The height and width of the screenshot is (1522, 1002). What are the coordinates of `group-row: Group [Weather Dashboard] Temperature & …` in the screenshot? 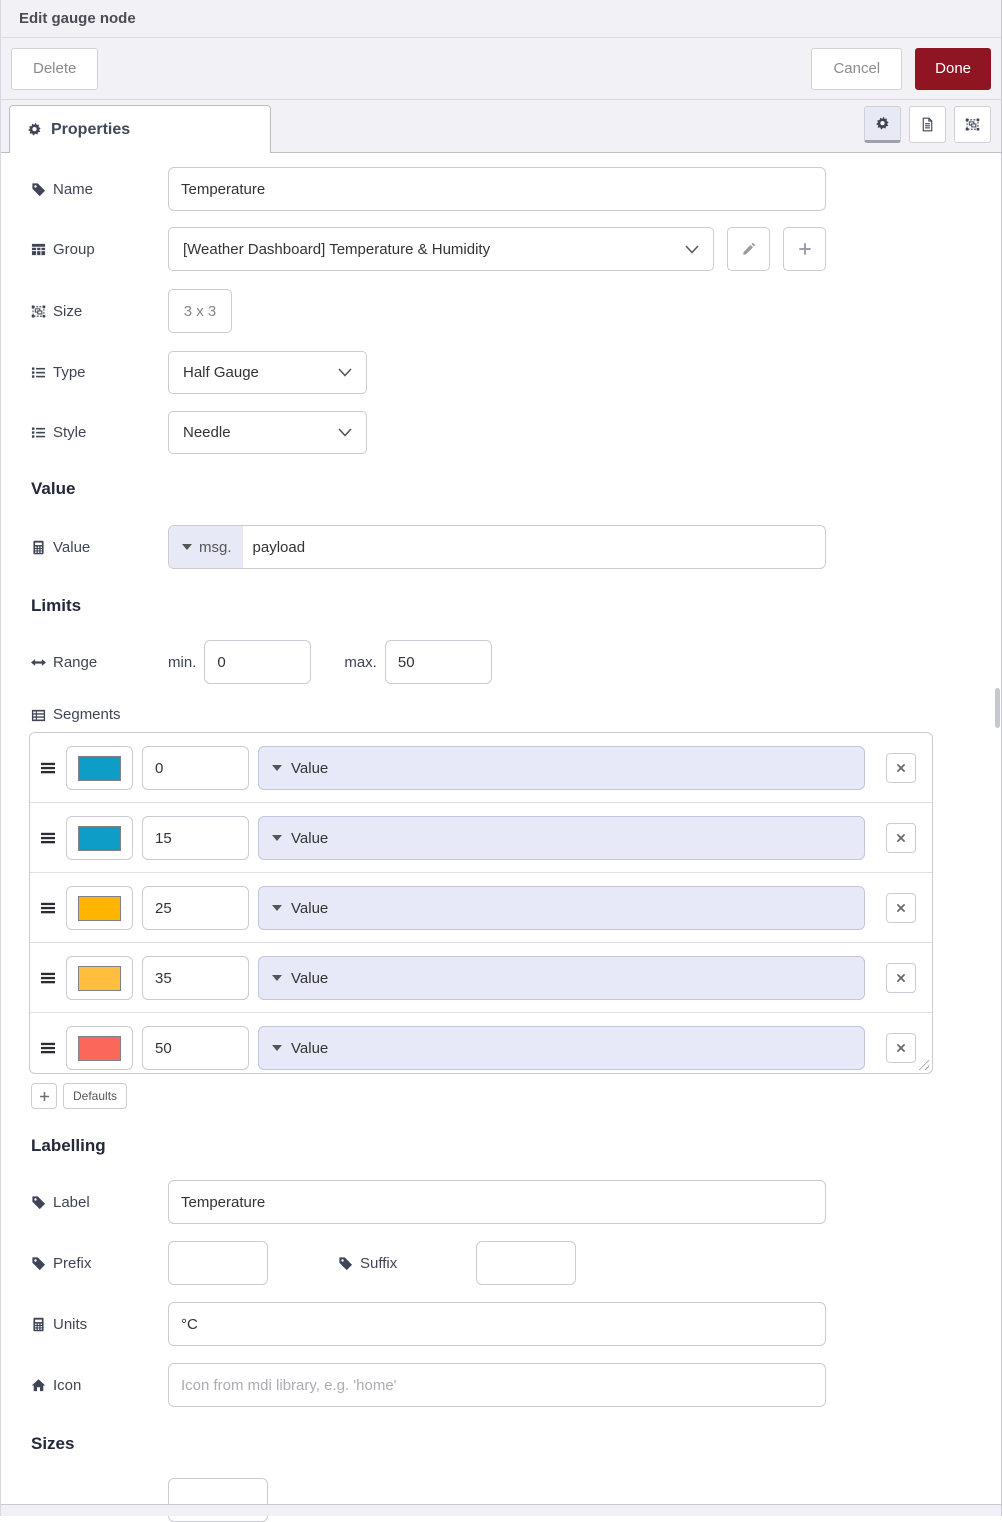 It's located at (516, 249).